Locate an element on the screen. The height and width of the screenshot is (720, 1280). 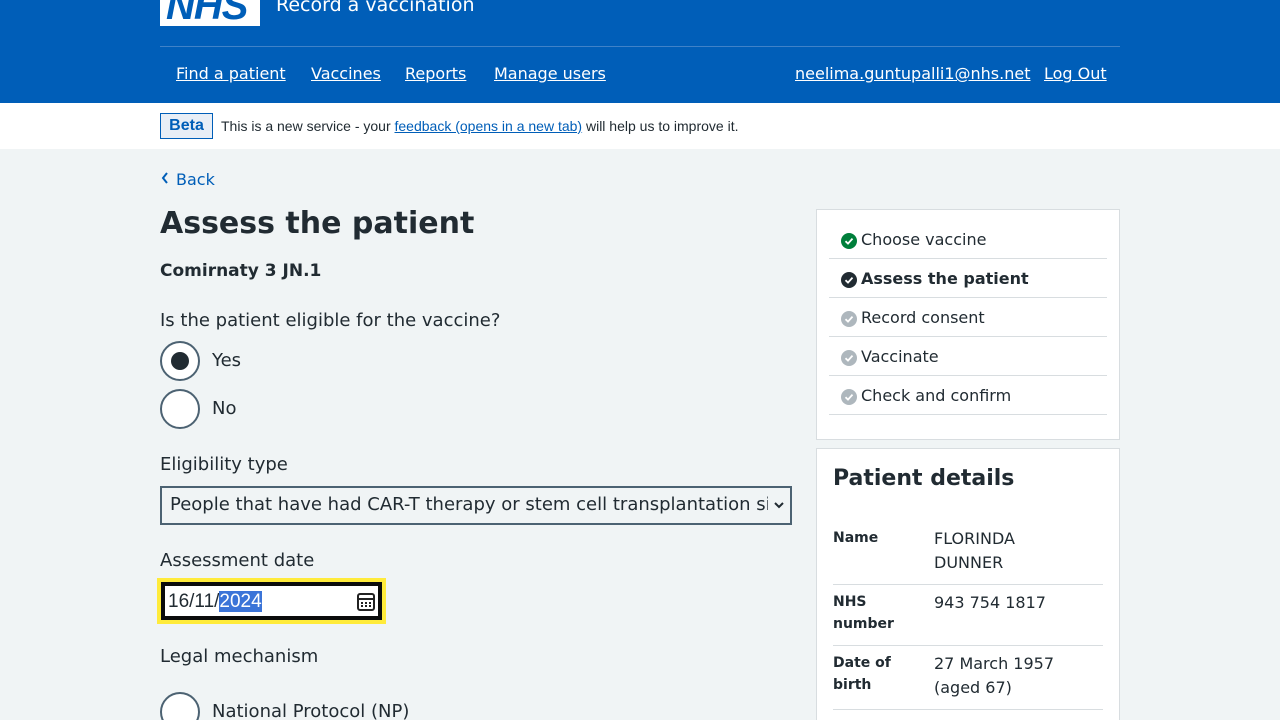
name-value: FLORINDA DUNNER is located at coordinates (974, 550).